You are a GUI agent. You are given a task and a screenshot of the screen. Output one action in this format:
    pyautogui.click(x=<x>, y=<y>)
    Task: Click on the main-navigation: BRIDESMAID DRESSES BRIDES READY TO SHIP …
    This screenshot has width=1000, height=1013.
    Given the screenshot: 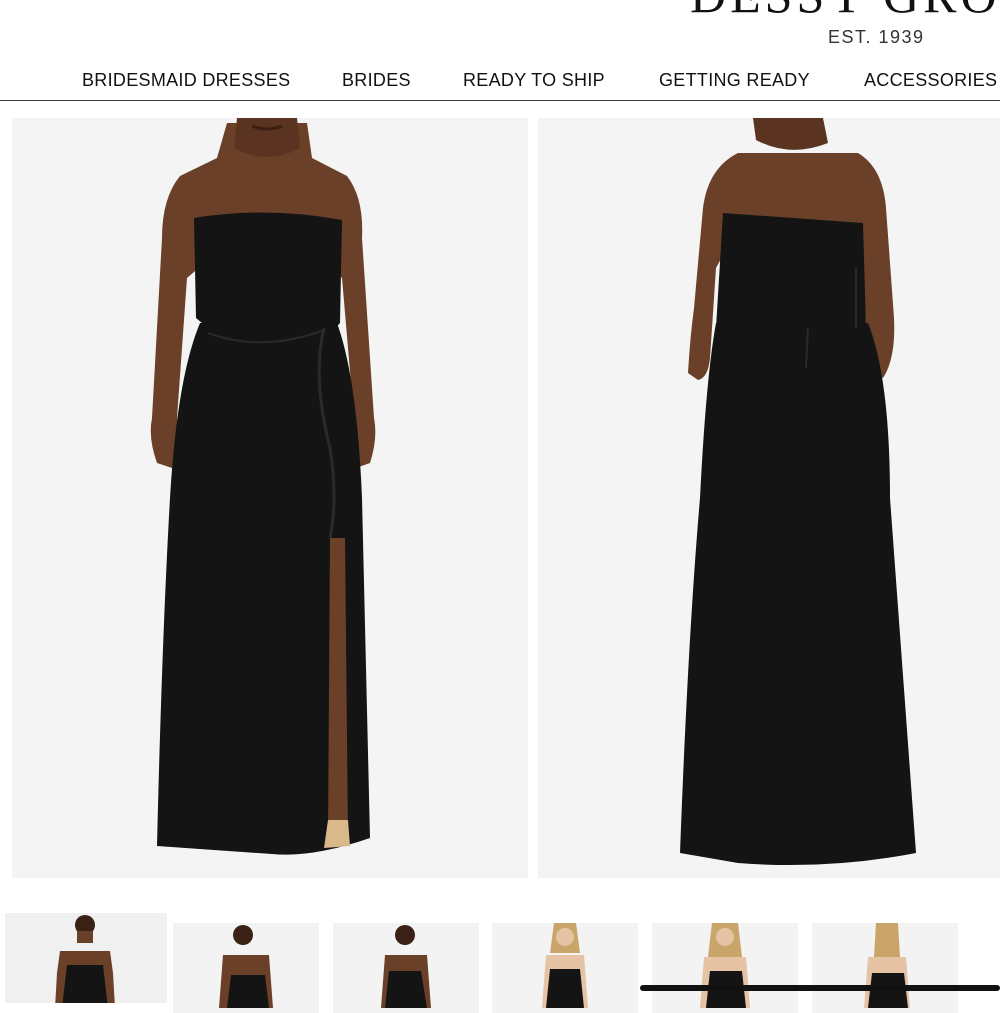 What is the action you would take?
    pyautogui.click(x=500, y=82)
    